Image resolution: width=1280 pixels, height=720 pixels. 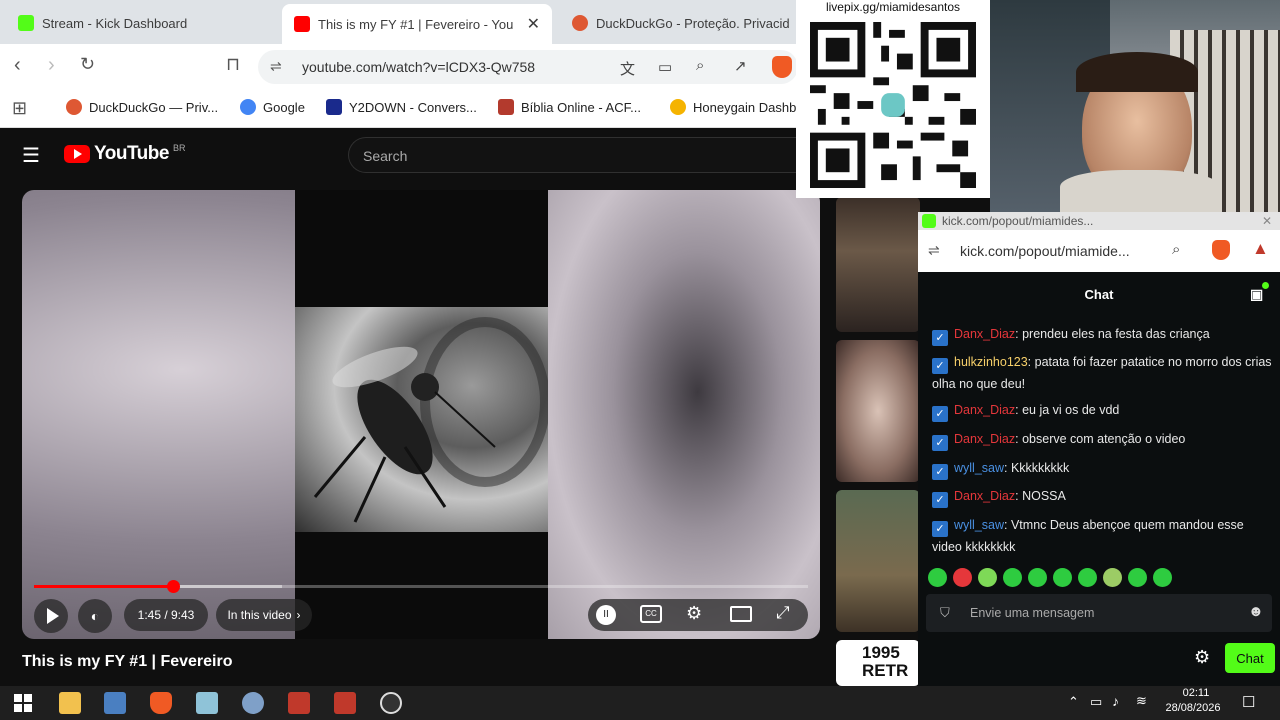 I want to click on apps-grid-icon: ⊞, so click(x=19, y=108).